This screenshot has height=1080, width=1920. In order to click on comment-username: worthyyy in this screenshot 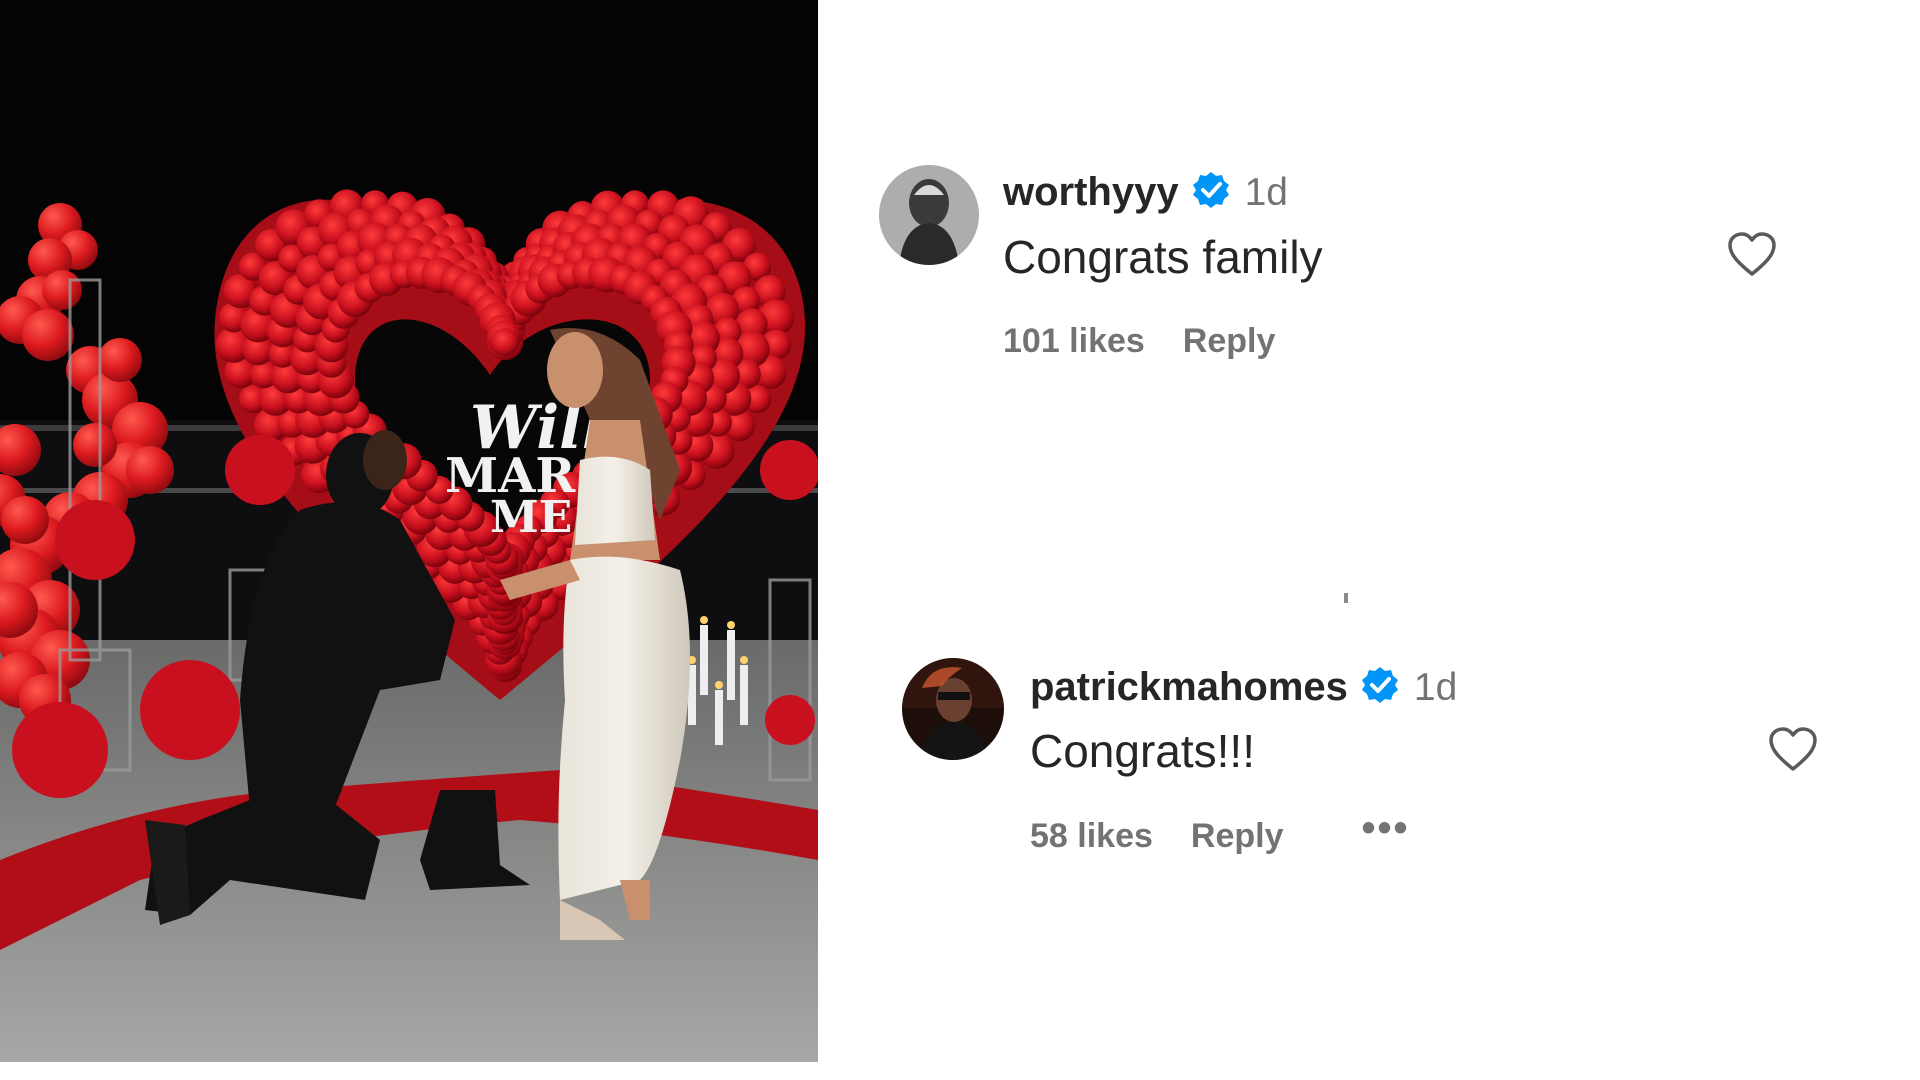, I will do `click(1091, 192)`.